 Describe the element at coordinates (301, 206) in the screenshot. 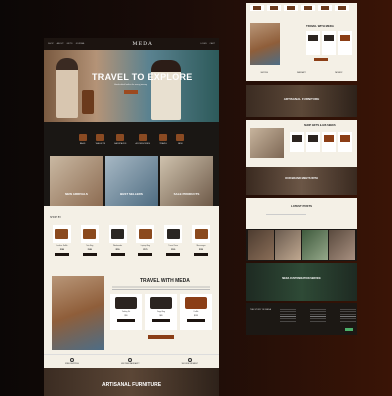

I see `latest-posts-title: LATEST POSTS` at that location.